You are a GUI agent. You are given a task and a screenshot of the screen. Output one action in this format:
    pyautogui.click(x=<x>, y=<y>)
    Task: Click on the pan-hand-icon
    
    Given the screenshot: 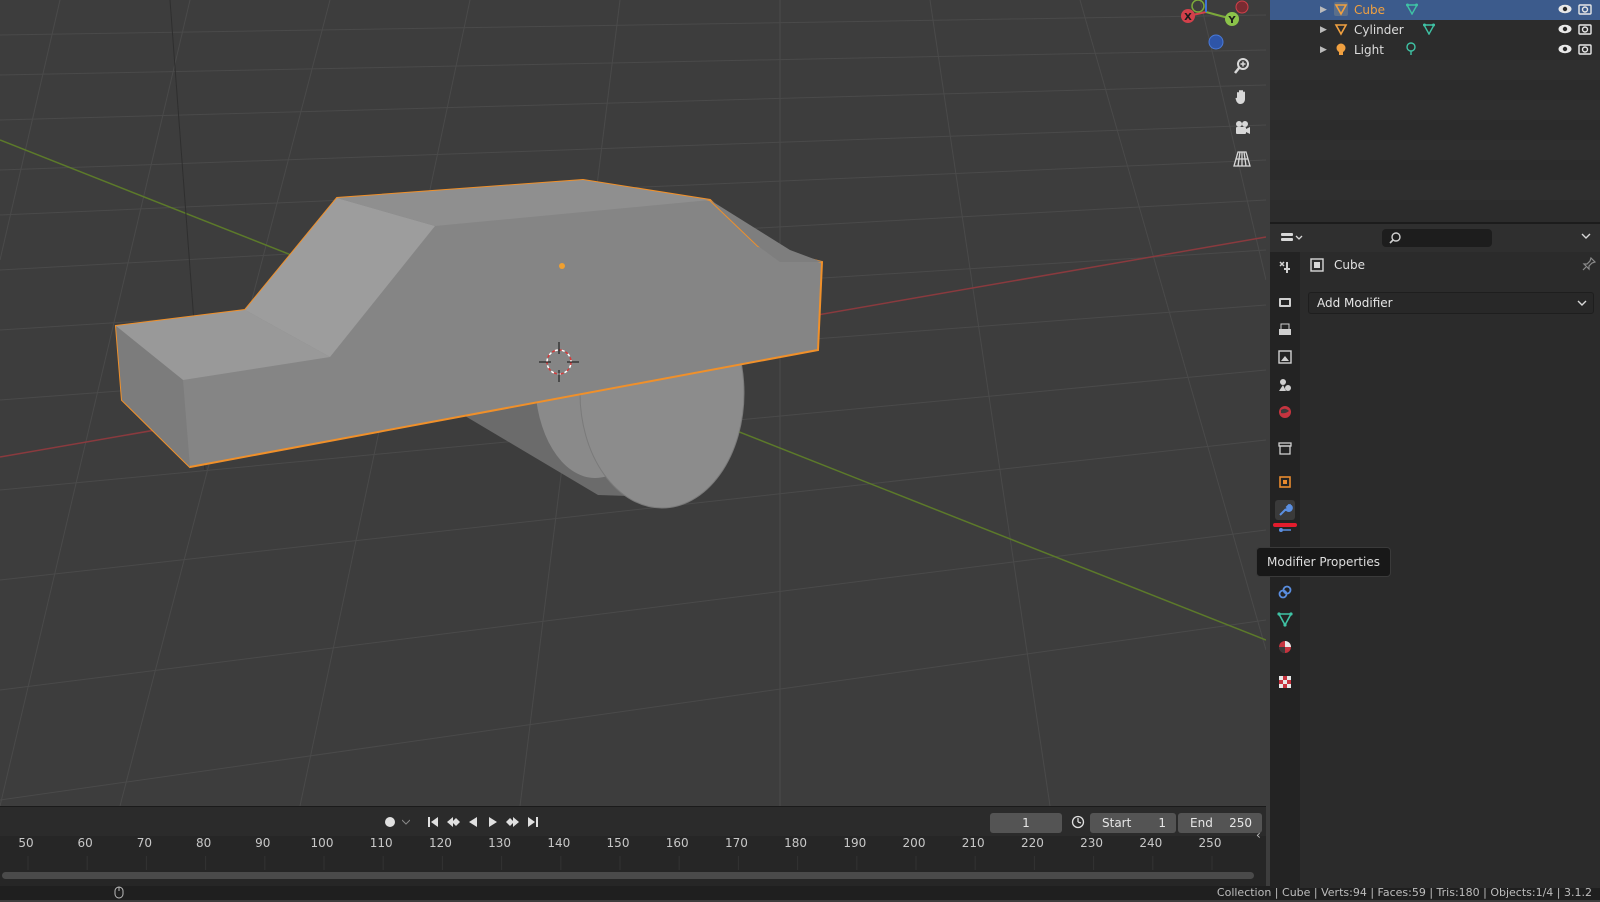 What is the action you would take?
    pyautogui.click(x=1242, y=97)
    